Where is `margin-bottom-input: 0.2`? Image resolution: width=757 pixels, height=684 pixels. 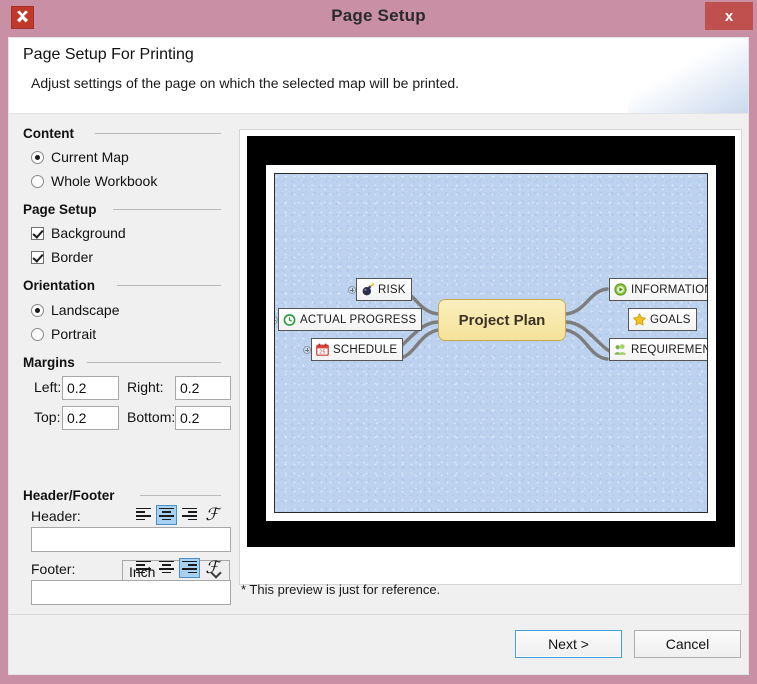 margin-bottom-input: 0.2 is located at coordinates (203, 418).